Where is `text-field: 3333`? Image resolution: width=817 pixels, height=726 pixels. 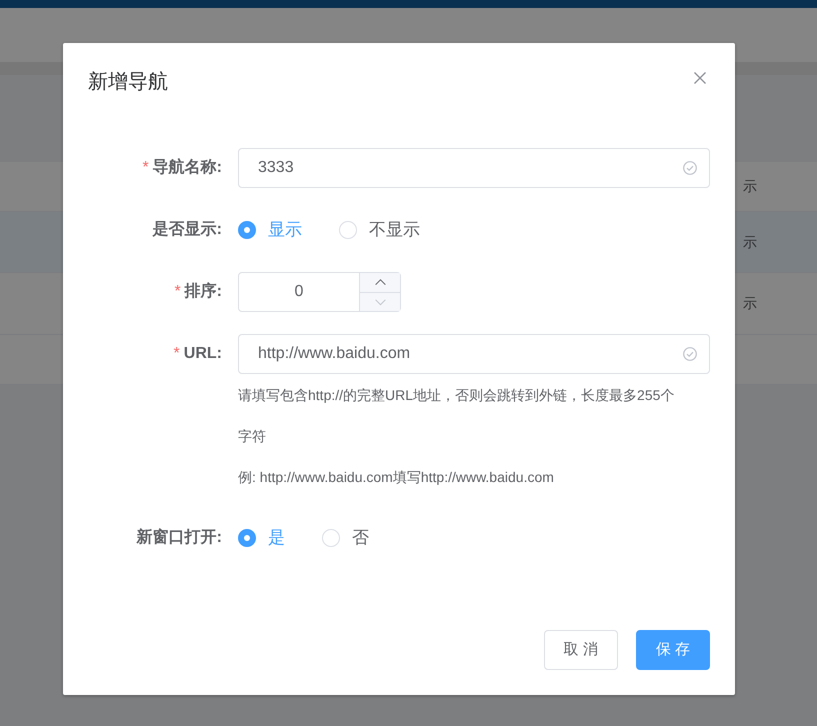
text-field: 3333 is located at coordinates (474, 168).